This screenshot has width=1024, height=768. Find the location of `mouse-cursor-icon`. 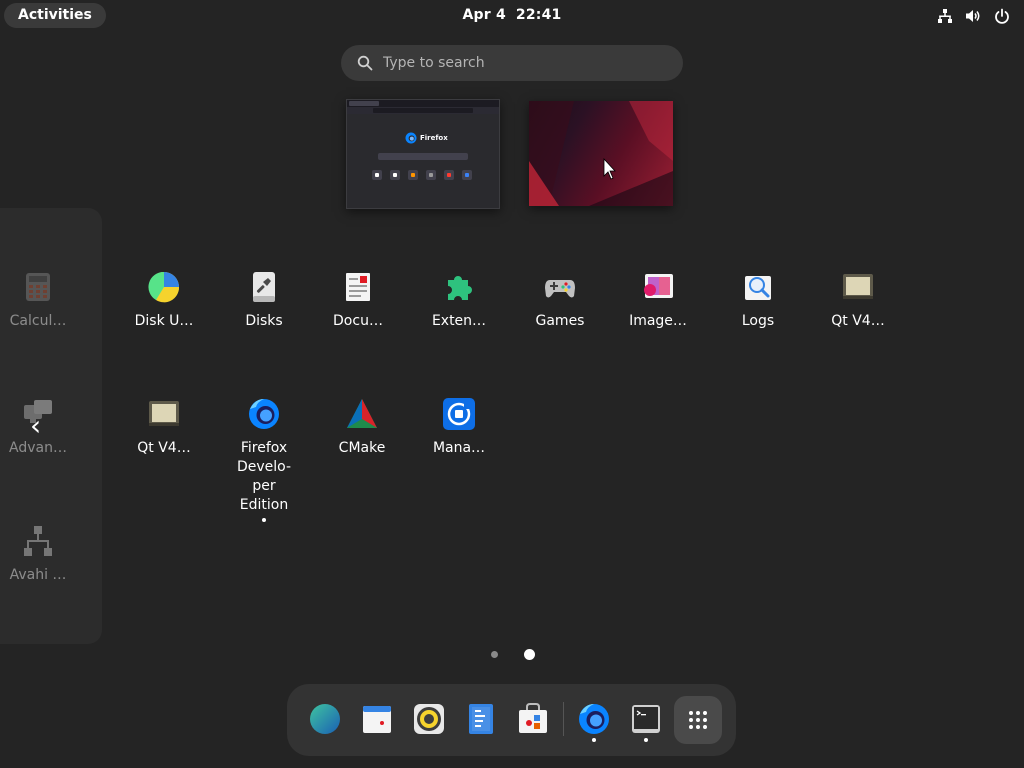

mouse-cursor-icon is located at coordinates (601, 153).